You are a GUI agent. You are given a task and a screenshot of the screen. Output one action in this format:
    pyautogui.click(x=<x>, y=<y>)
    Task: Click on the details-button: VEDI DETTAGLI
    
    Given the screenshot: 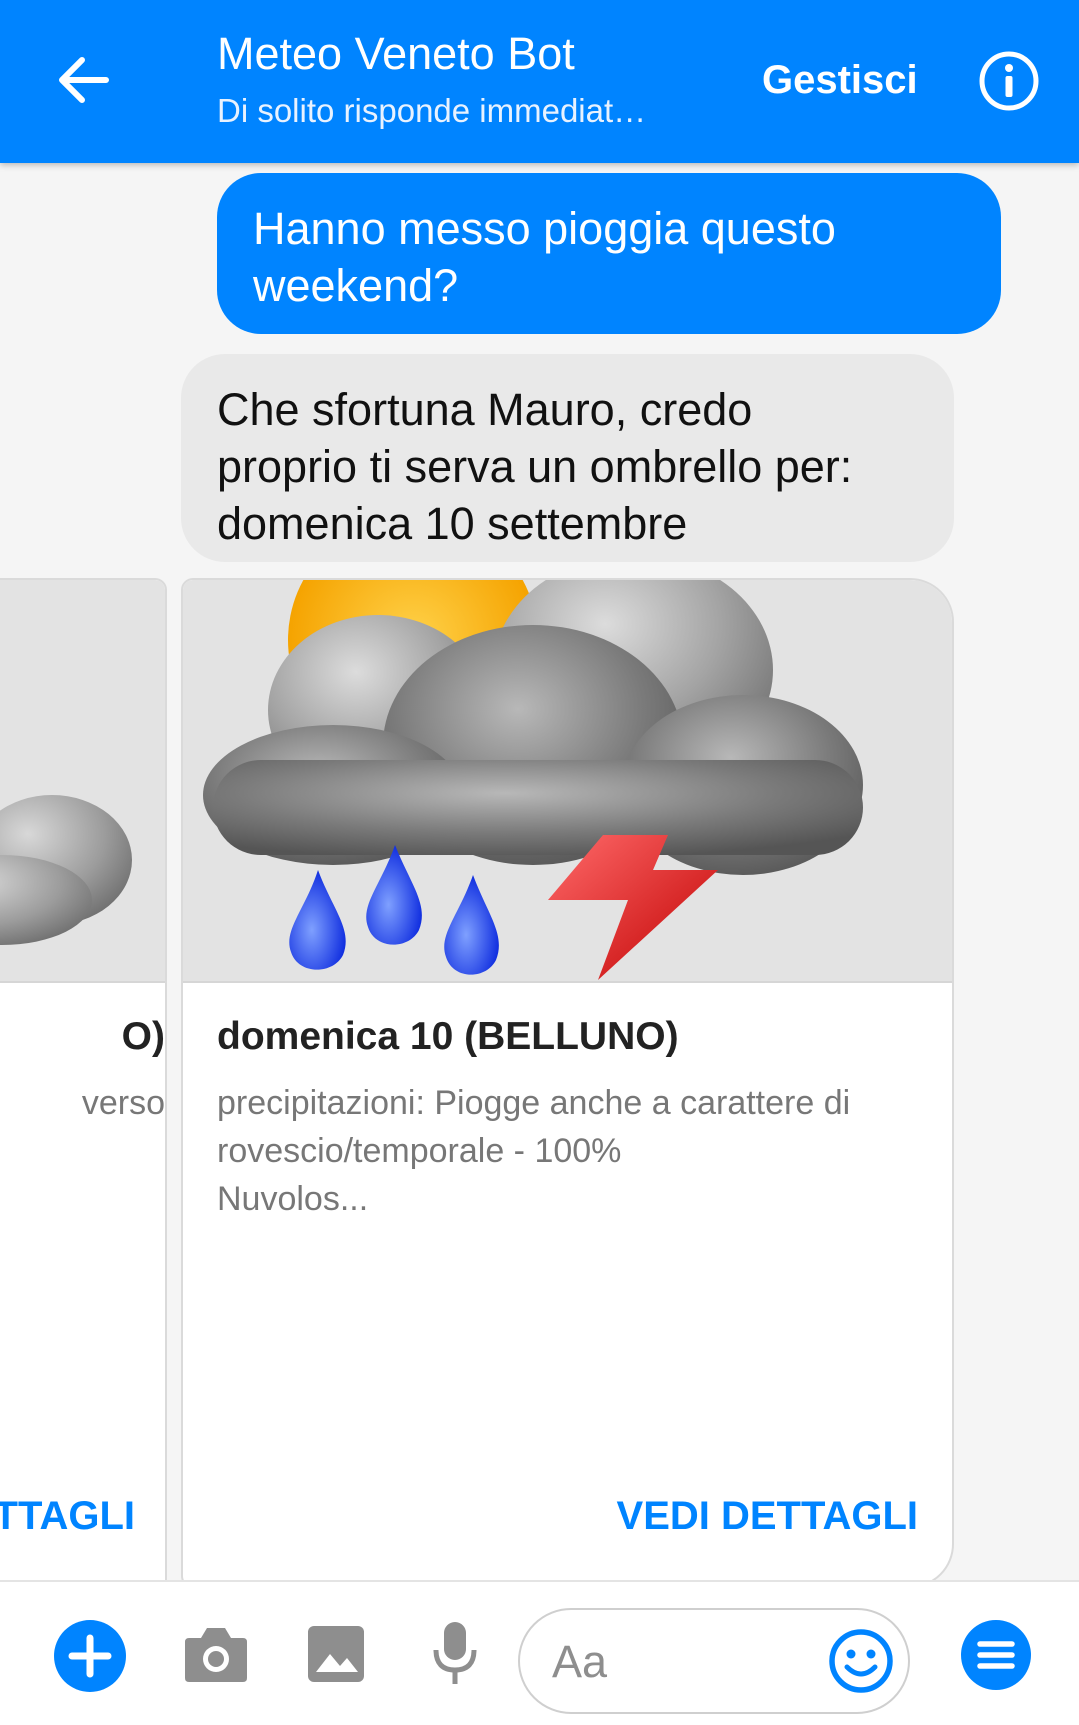 What is the action you would take?
    pyautogui.click(x=567, y=1516)
    